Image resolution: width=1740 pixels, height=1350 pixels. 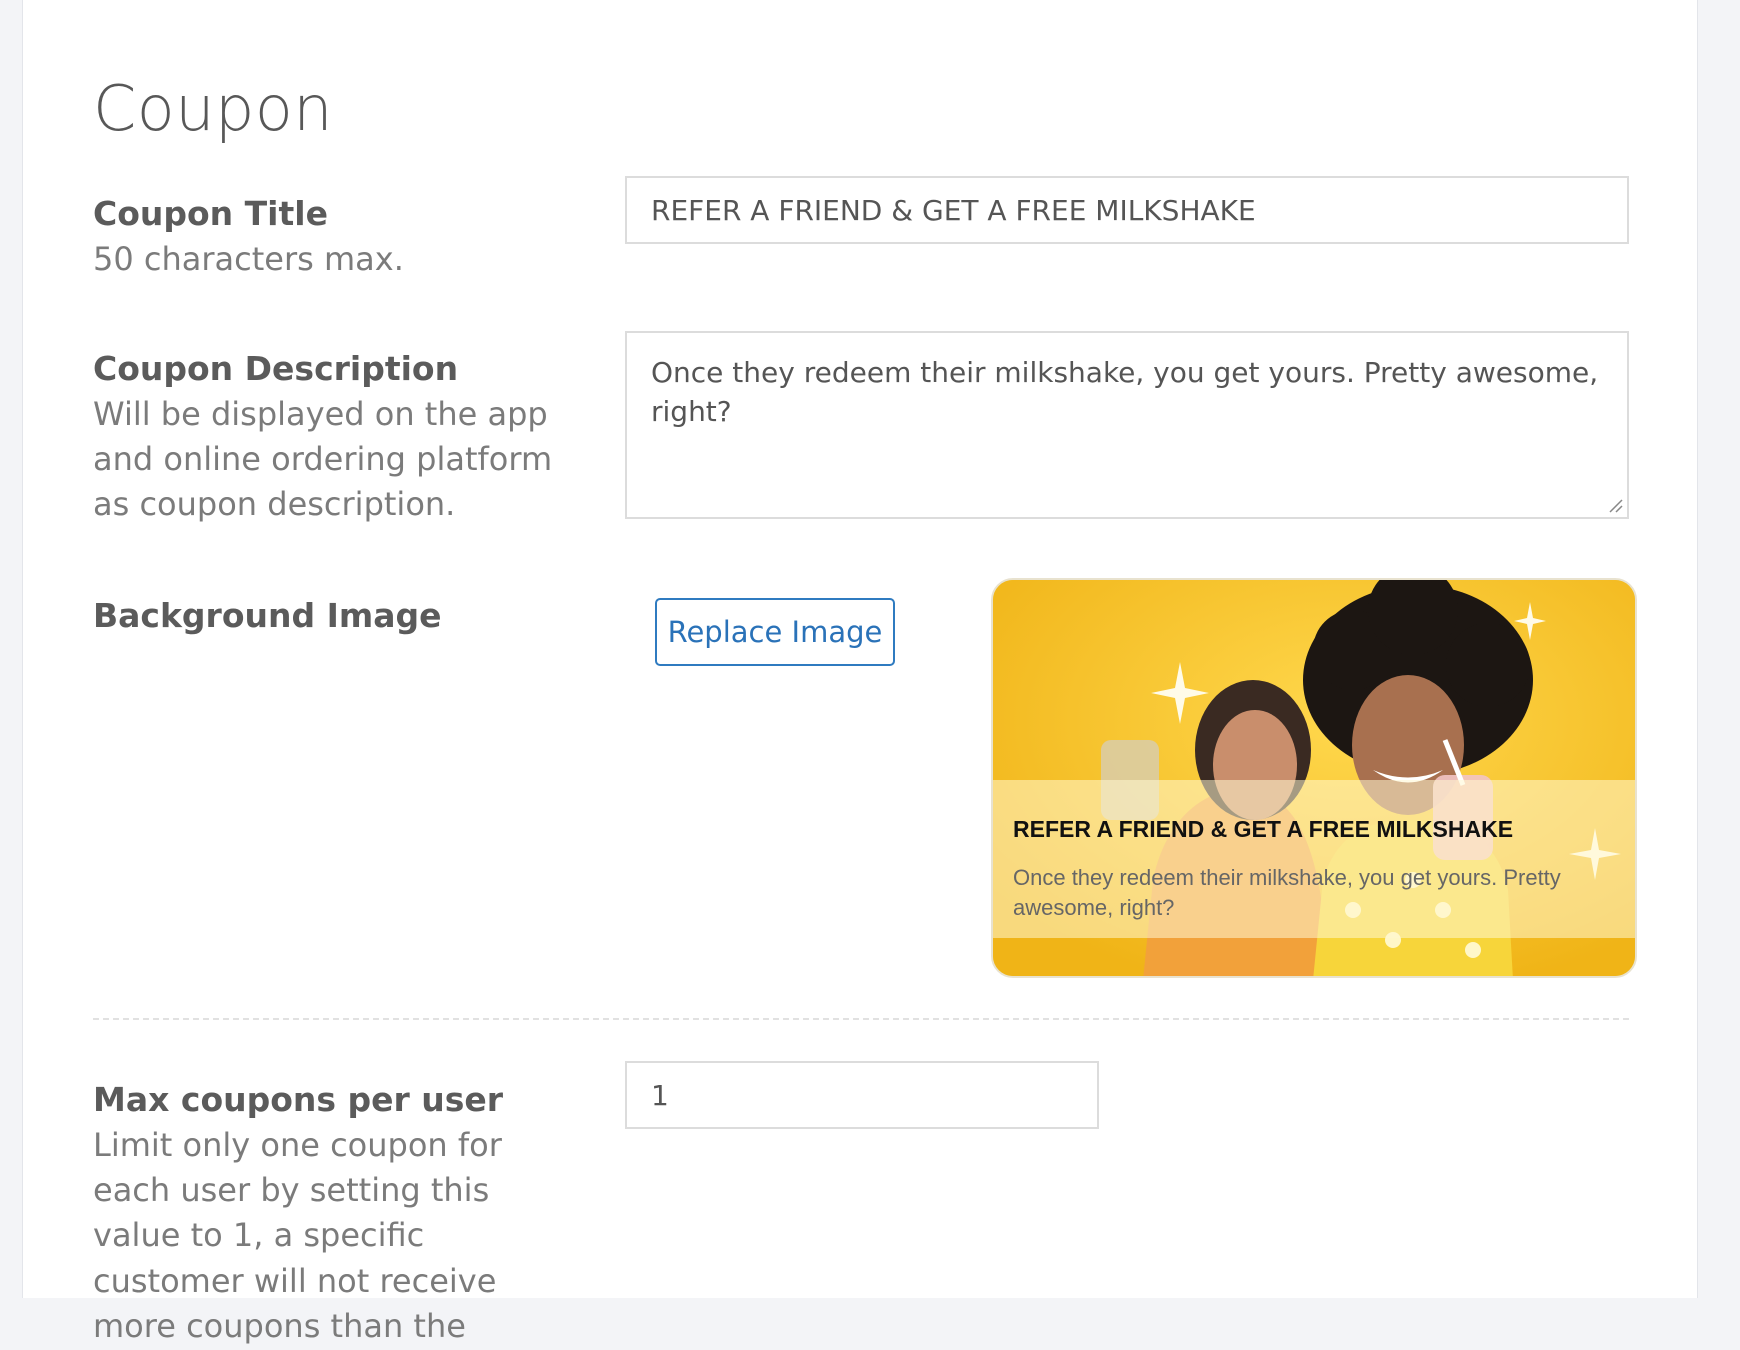 I want to click on coupon-preview-title: REFER A FRIEND & GET A FREE MILKSHAKE, so click(x=1263, y=829).